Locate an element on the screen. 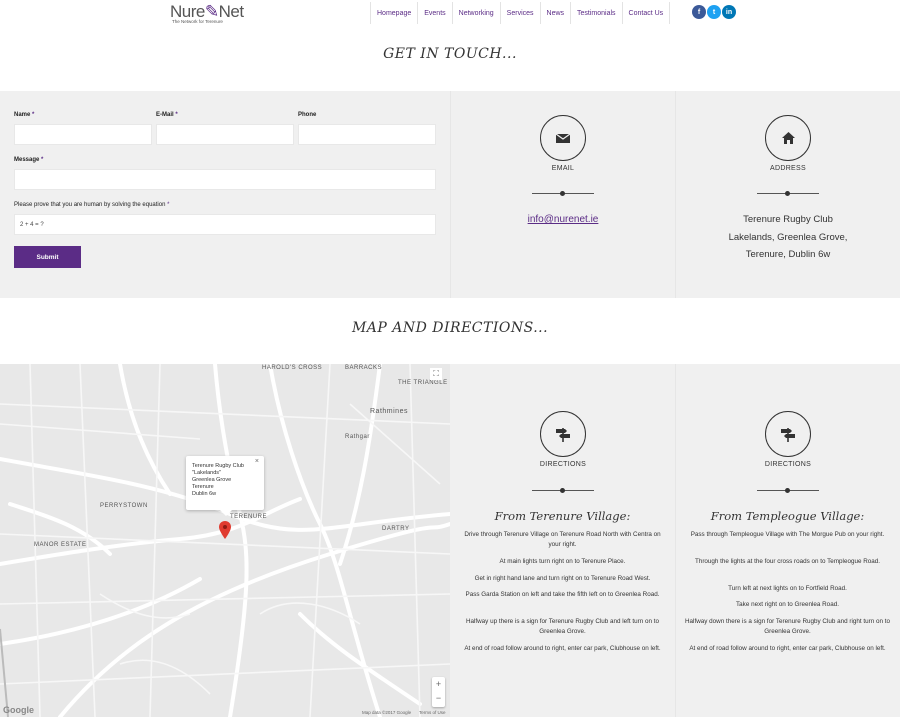 The width and height of the screenshot is (900, 717). phone-label: Phone is located at coordinates (307, 115).